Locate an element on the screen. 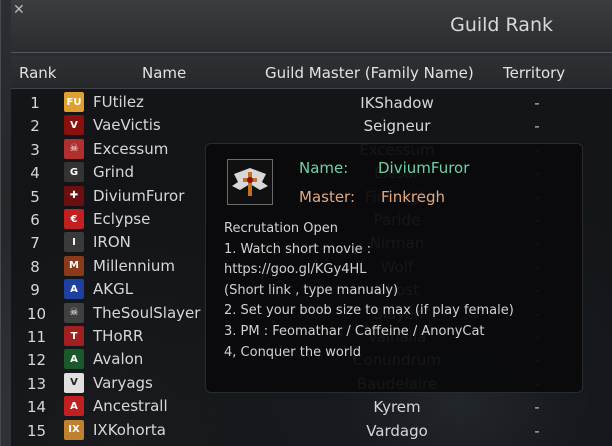  rank-cell: 12 is located at coordinates (37, 360).